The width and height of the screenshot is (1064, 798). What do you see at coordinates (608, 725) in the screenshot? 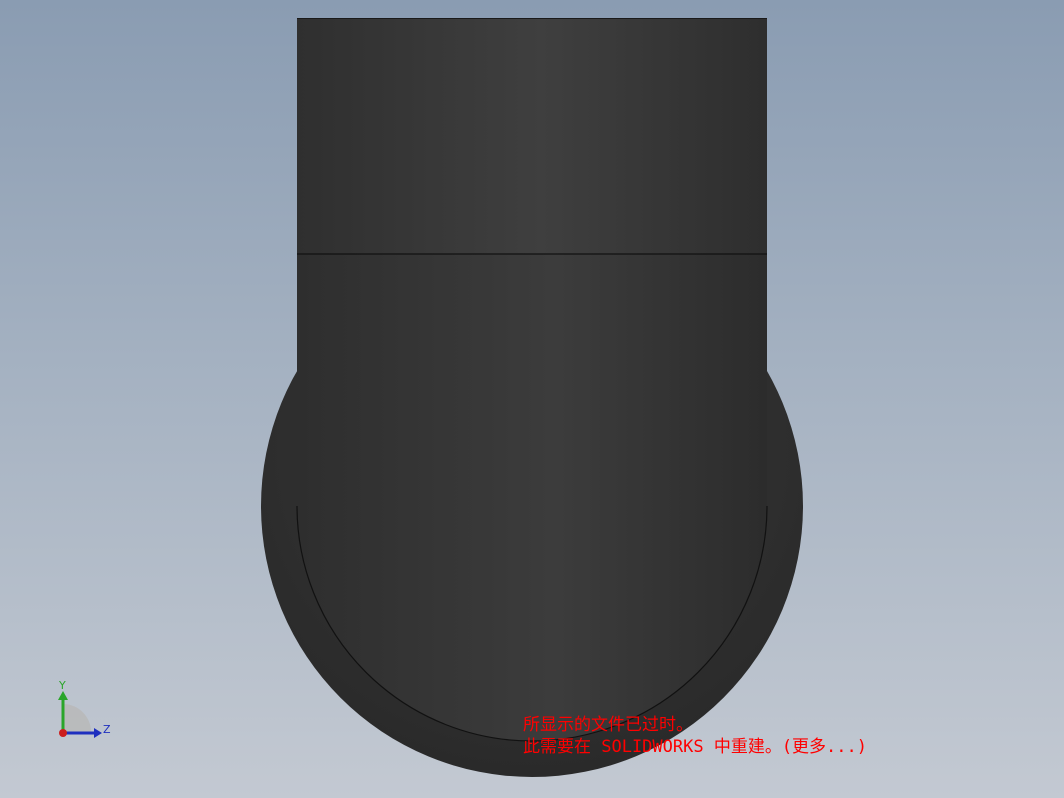
I see `warning-line-outdated: 所显示的文件已过时。` at bounding box center [608, 725].